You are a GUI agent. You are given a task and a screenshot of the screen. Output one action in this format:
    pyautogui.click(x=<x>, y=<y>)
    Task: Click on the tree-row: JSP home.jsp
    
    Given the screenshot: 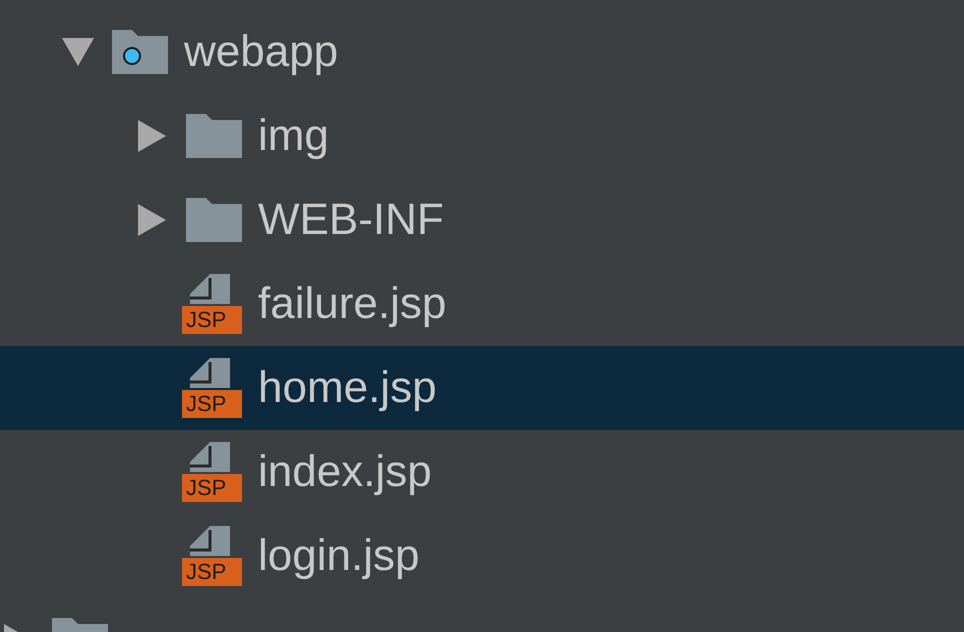 What is the action you would take?
    pyautogui.click(x=482, y=388)
    